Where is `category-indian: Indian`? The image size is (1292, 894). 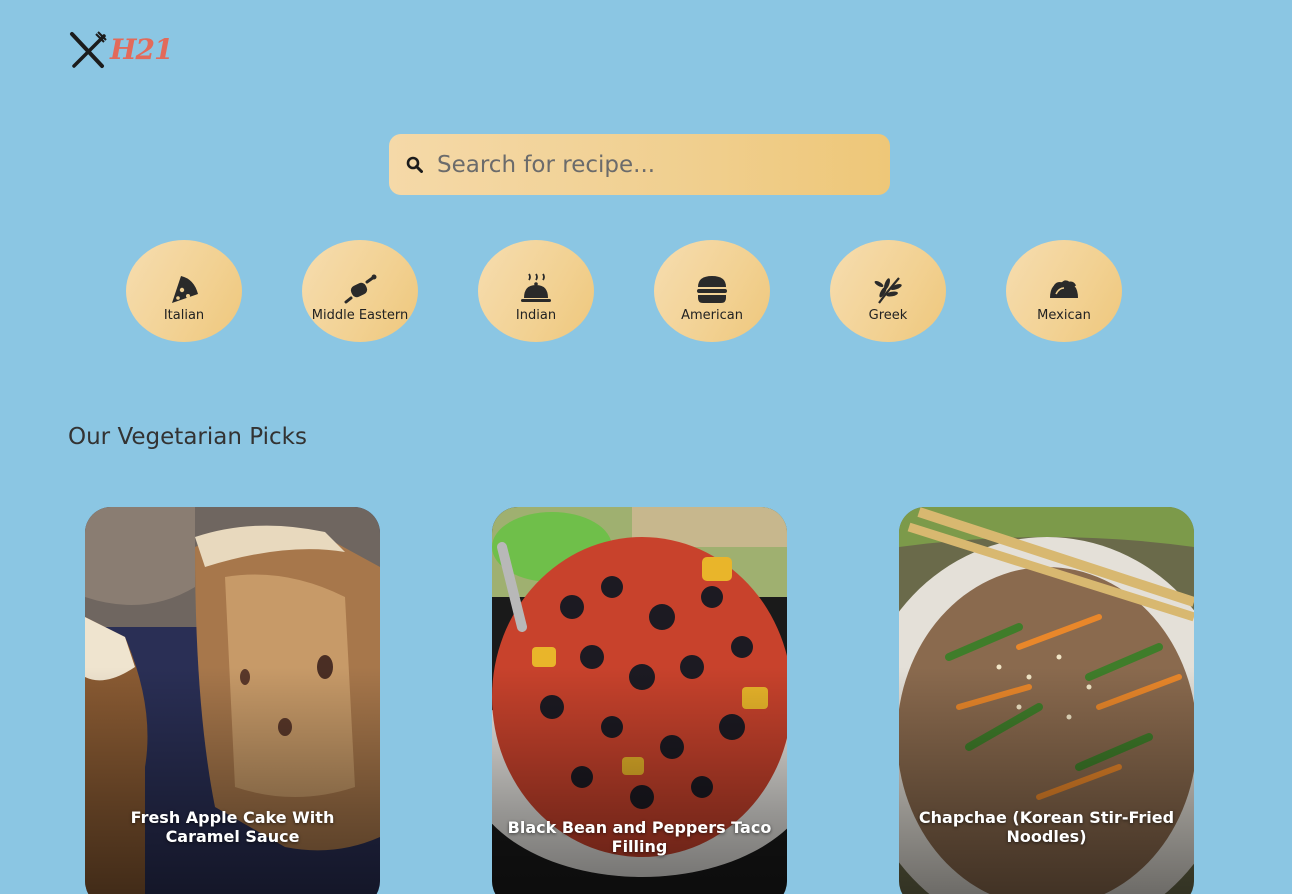 category-indian: Indian is located at coordinates (536, 291).